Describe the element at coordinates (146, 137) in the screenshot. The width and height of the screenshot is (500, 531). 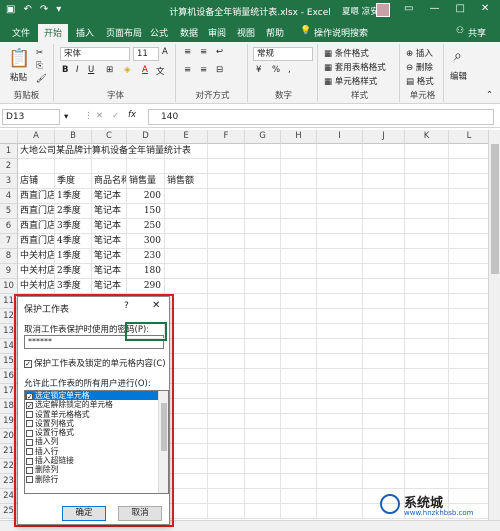
I see `column-header: D` at that location.